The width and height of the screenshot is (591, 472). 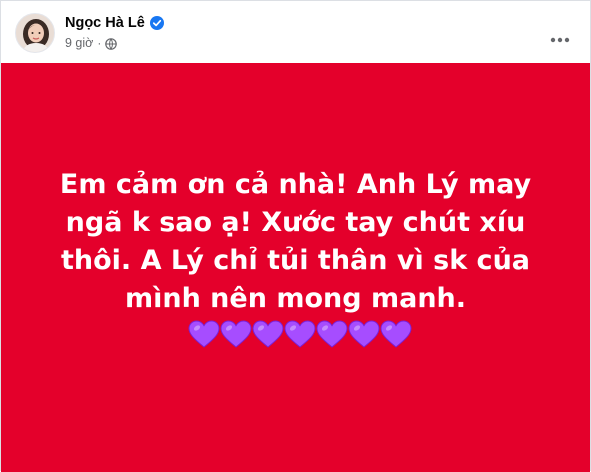 What do you see at coordinates (295, 32) in the screenshot?
I see `post-header: Ngọc Hà Lê 9 giờ ·` at bounding box center [295, 32].